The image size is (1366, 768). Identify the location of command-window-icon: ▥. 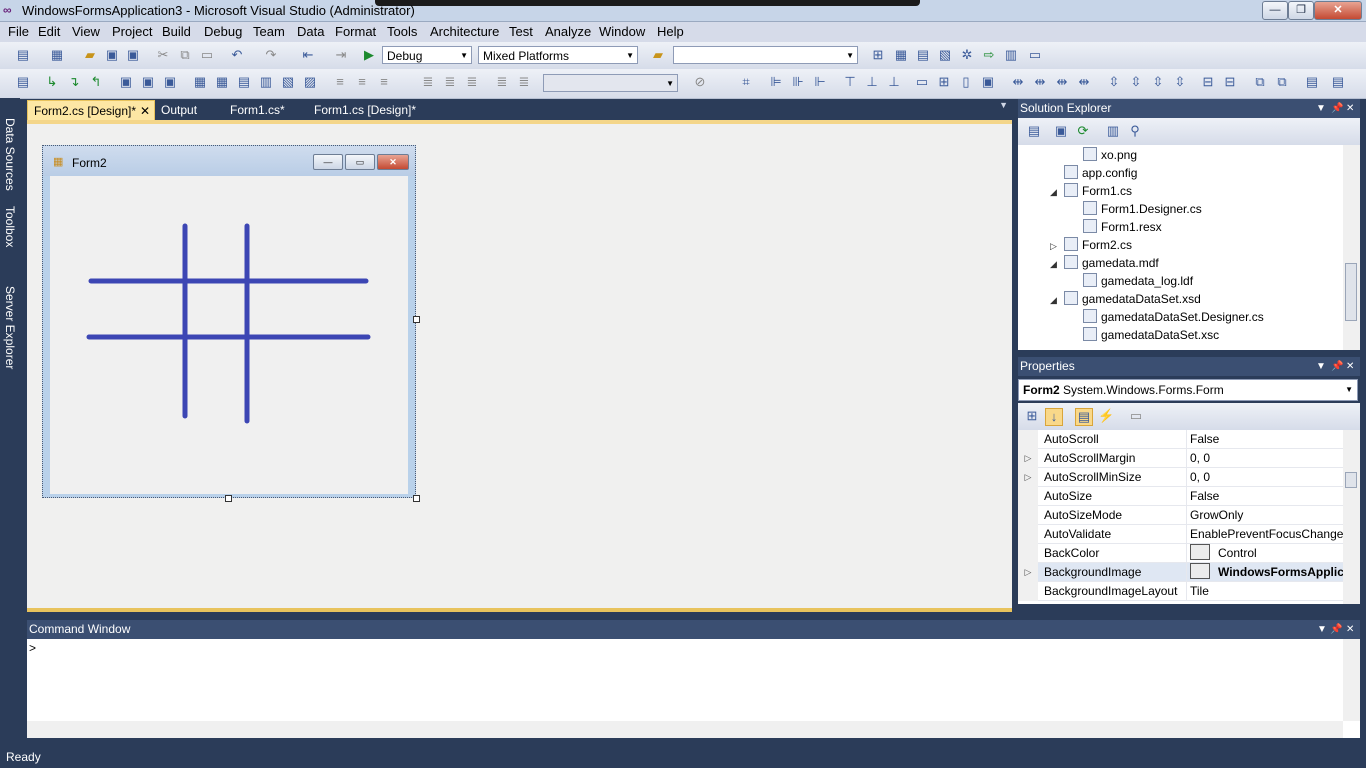
(1011, 55).